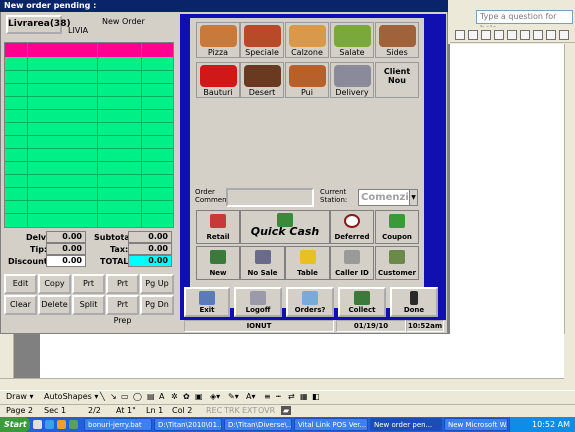 The width and height of the screenshot is (575, 432). Describe the element at coordinates (397, 227) in the screenshot. I see `coupon-button: Coupon` at that location.